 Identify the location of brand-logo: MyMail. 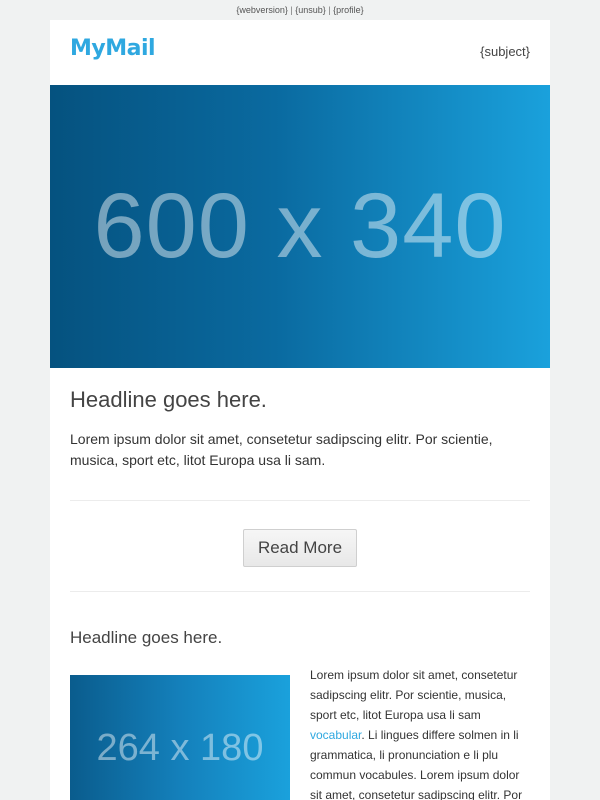
(113, 48).